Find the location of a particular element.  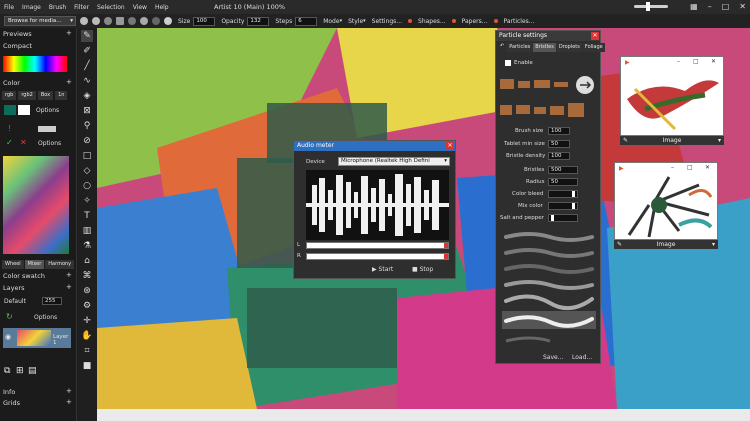

tab-mixer: Mixer is located at coordinates (34, 264).